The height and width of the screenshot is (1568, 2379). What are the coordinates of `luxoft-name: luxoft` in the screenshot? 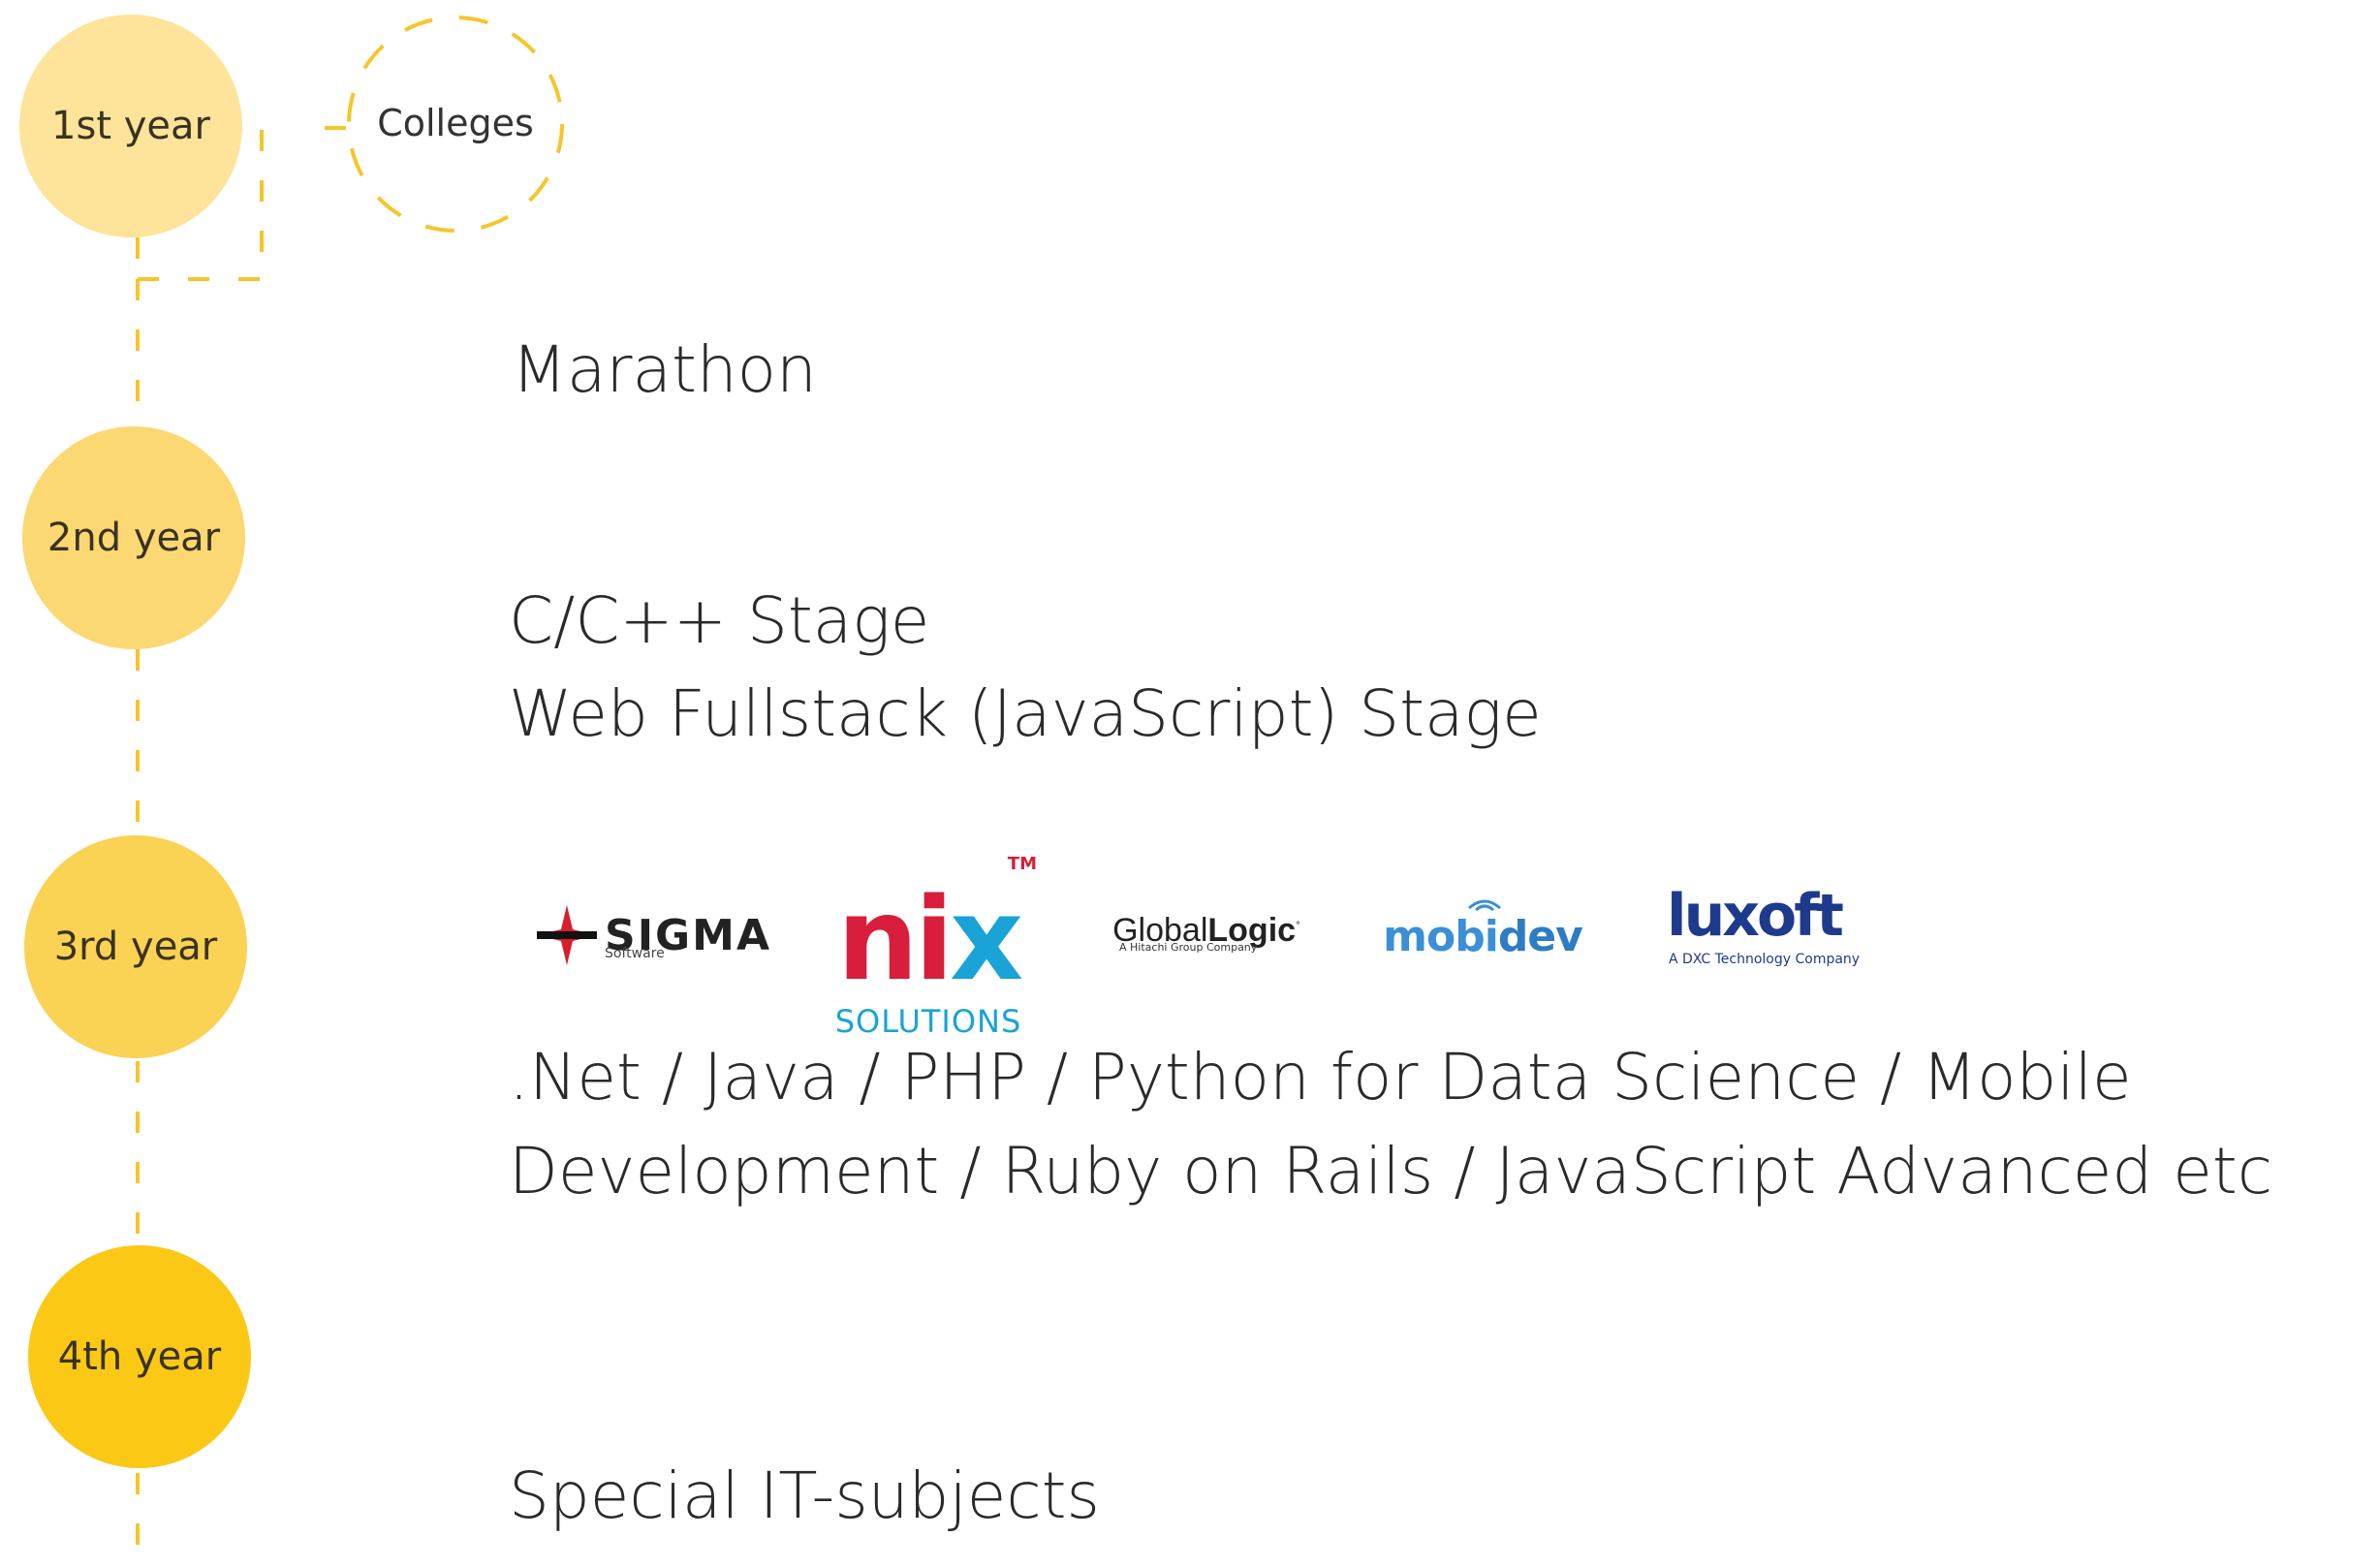 It's located at (1755, 916).